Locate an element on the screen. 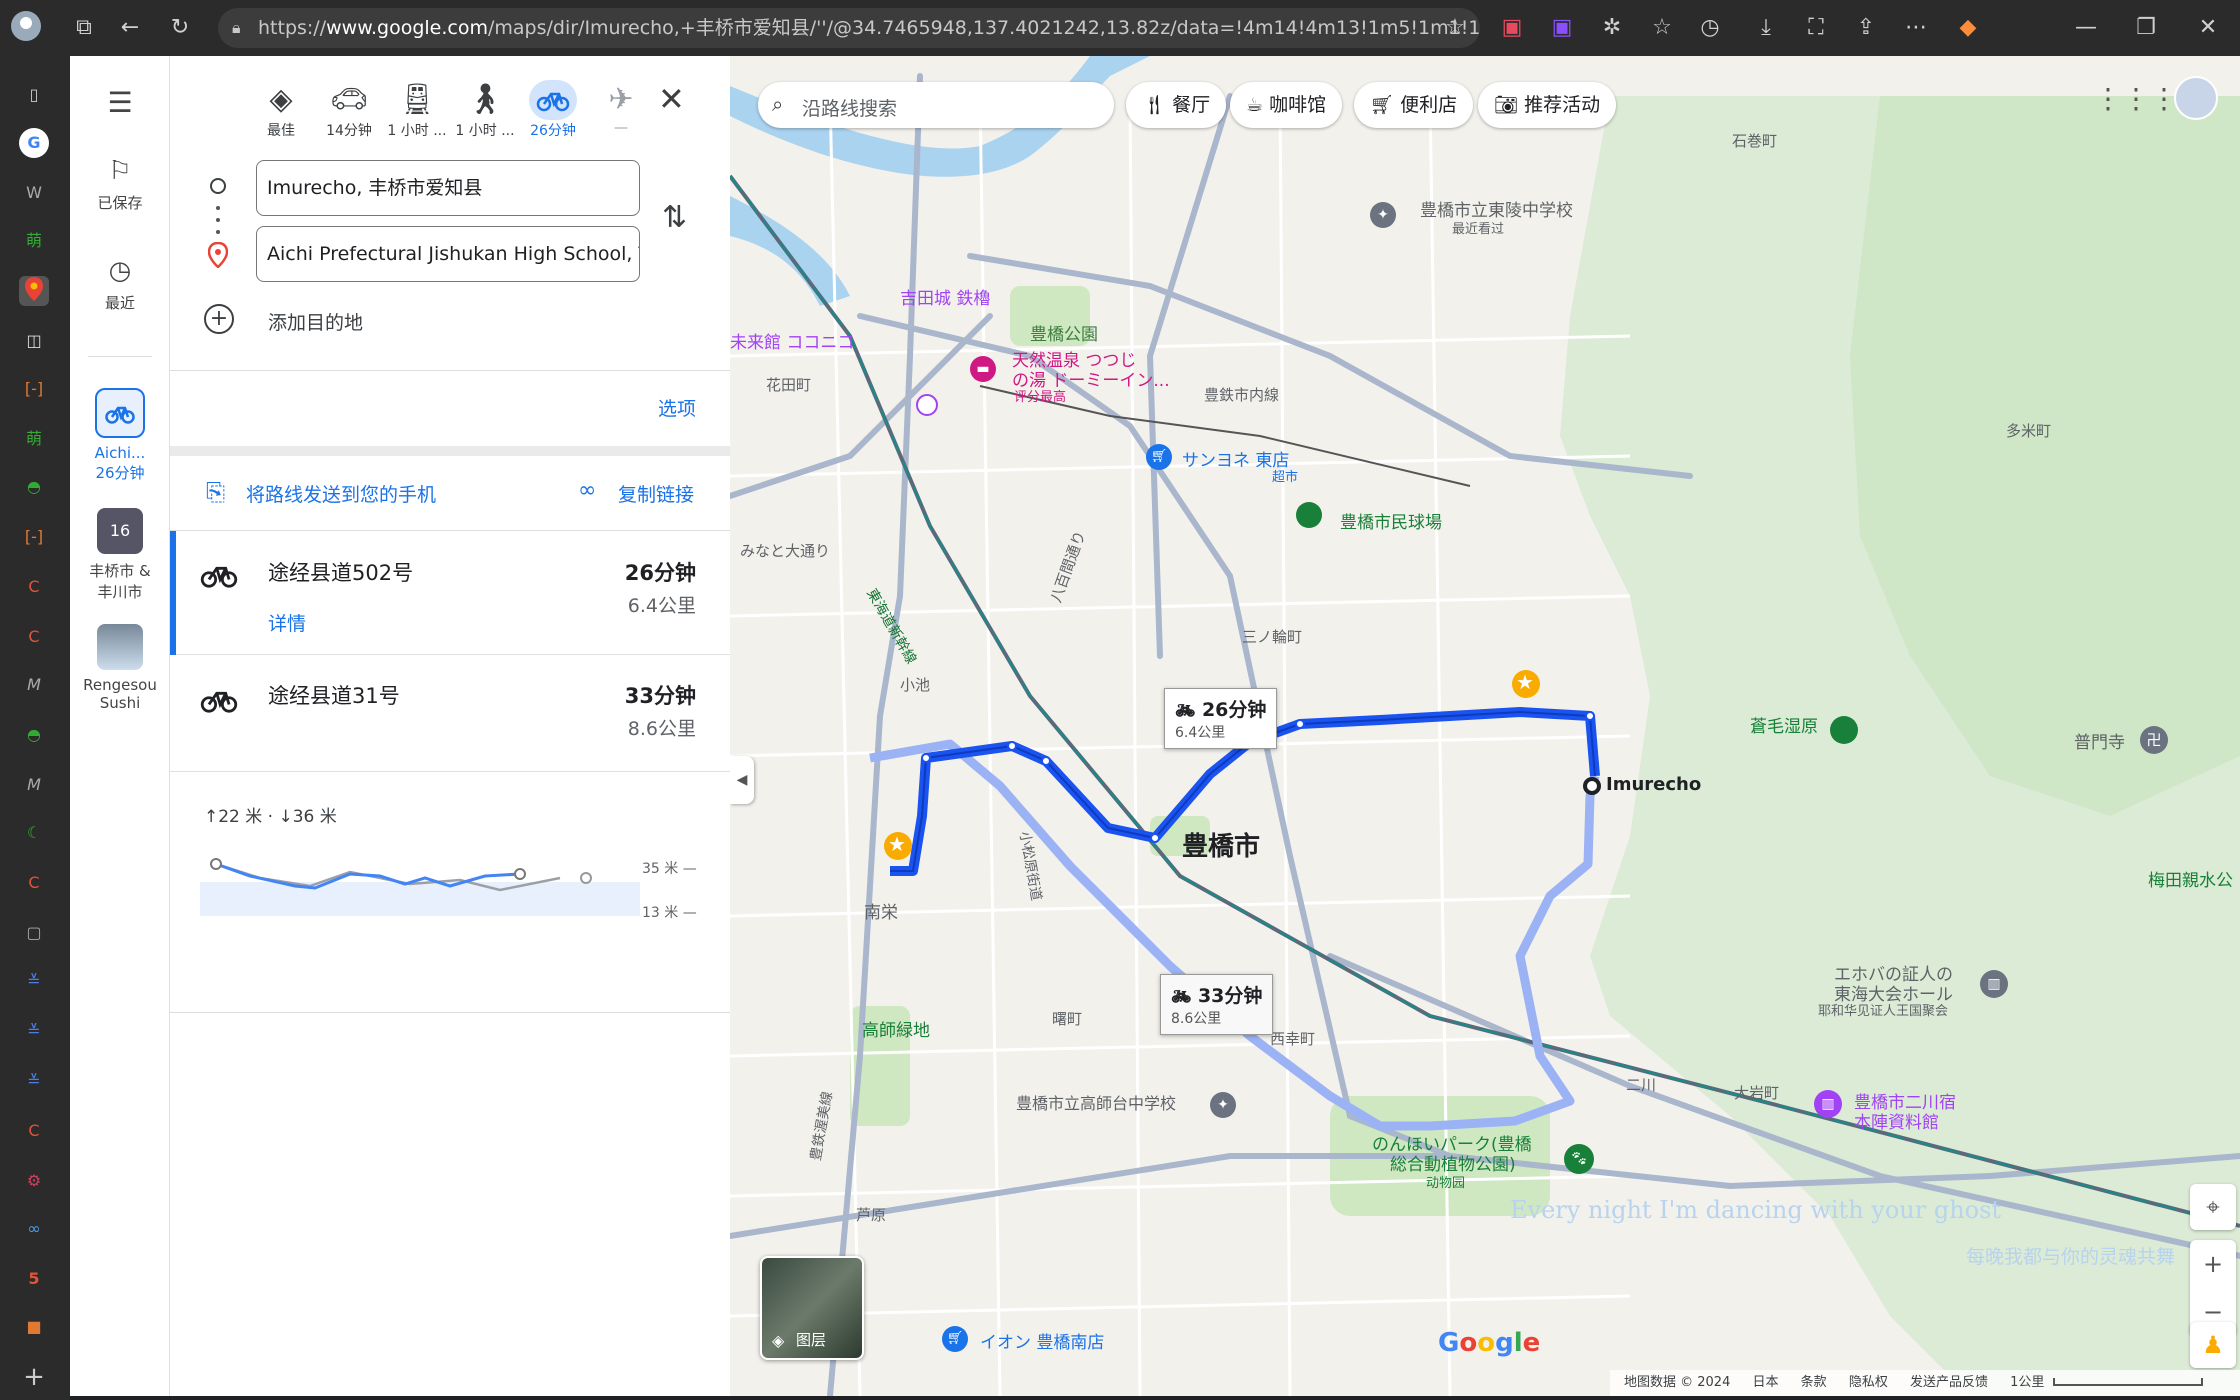 Image resolution: width=2240 pixels, height=1400 pixels. close-window-icon: ✕ is located at coordinates (2208, 28).